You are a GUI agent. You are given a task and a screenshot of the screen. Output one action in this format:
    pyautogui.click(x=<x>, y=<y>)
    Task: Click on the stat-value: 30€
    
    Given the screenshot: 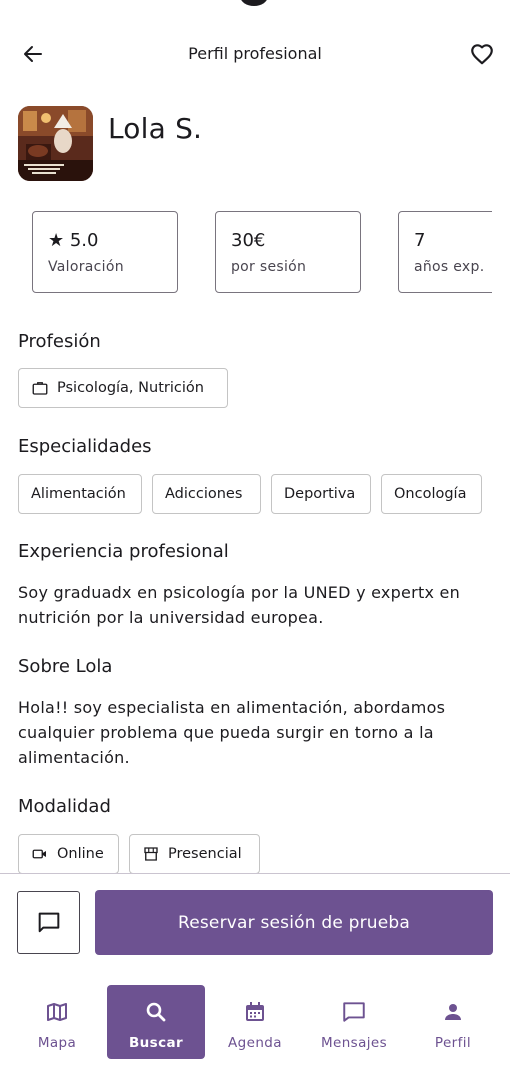 What is the action you would take?
    pyautogui.click(x=248, y=240)
    